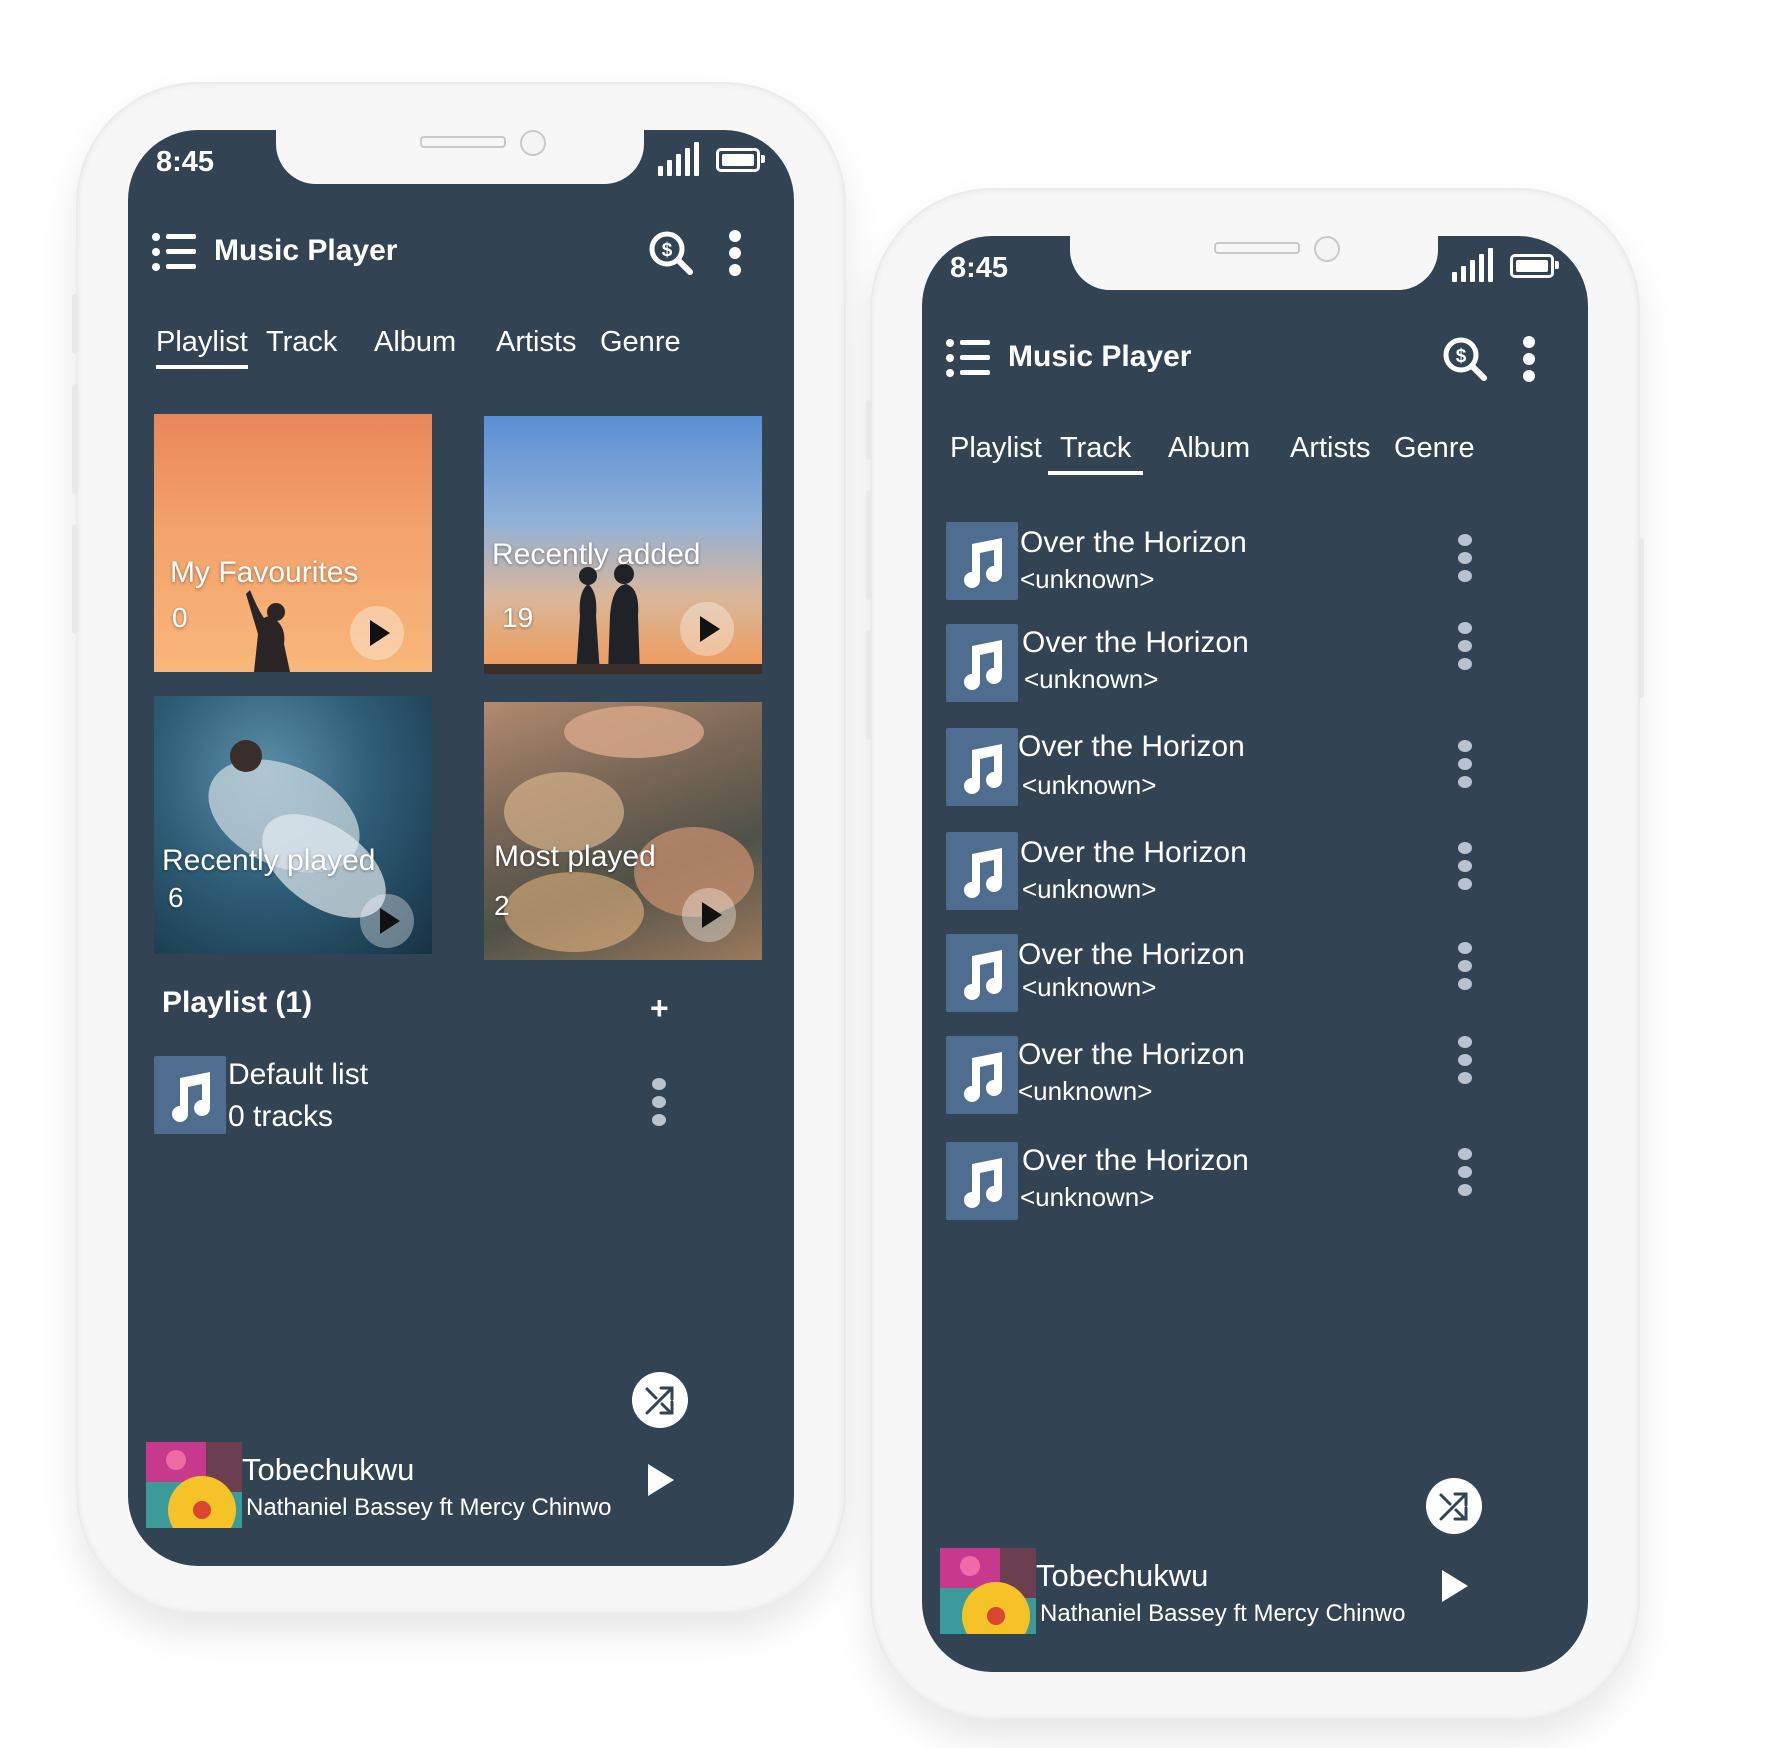  Describe the element at coordinates (623, 545) in the screenshot. I see `playlist-tile-recently-added: Recently added 19` at that location.